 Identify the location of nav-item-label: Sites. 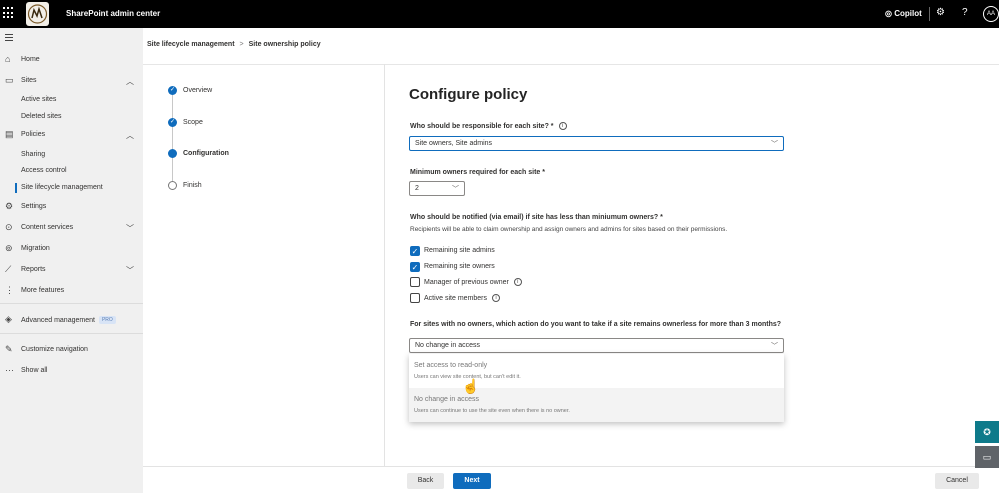
(29, 80).